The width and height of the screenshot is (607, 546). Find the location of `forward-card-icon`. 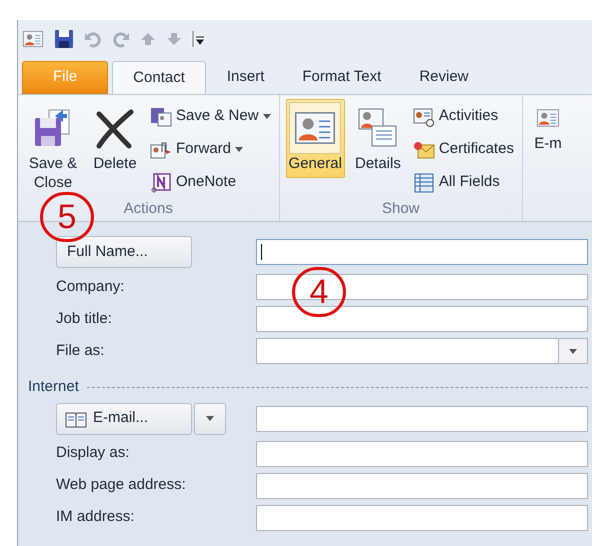

forward-card-icon is located at coordinates (161, 150).